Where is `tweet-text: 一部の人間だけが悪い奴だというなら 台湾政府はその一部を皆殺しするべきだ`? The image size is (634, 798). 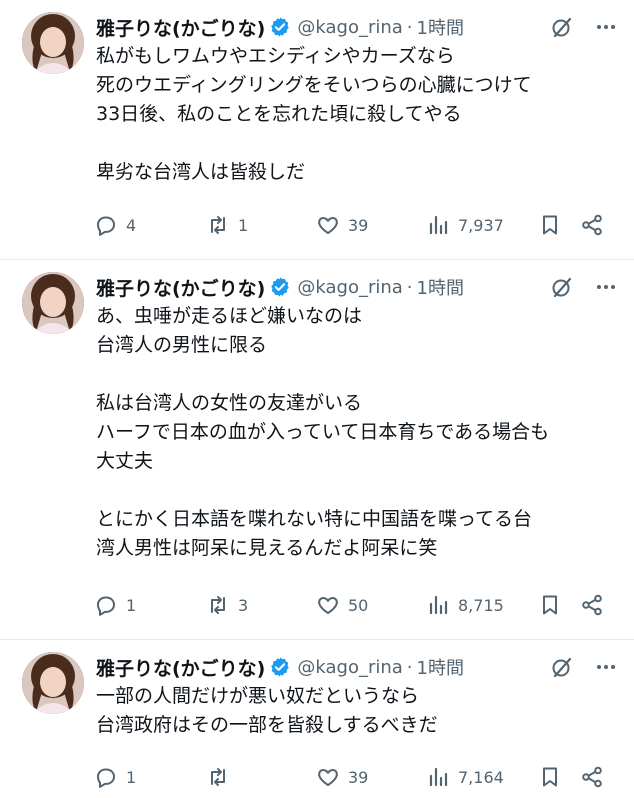
tweet-text: 一部の人間だけが悪い奴だというなら 台湾政府はその一部を皆殺しするべきだ is located at coordinates (267, 710).